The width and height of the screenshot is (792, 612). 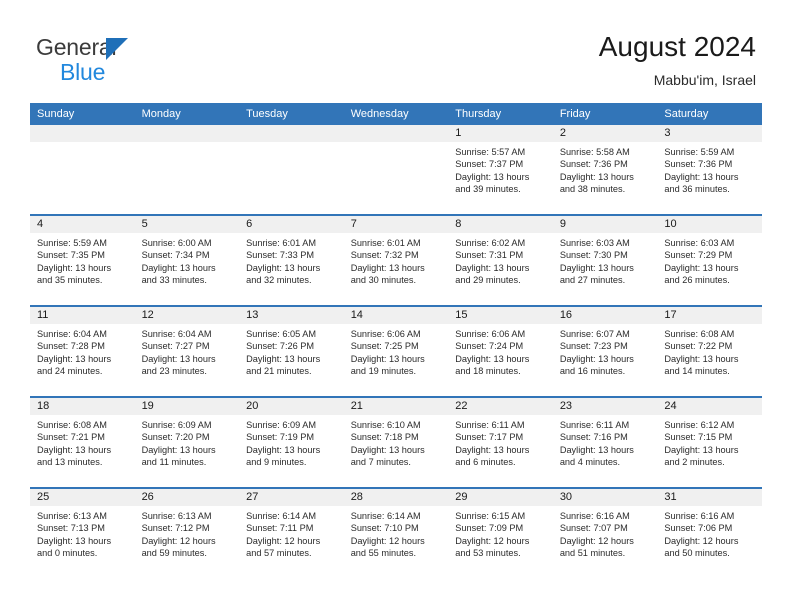 What do you see at coordinates (70, 370) in the screenshot?
I see `daylight-line-2: and 24 minutes.` at bounding box center [70, 370].